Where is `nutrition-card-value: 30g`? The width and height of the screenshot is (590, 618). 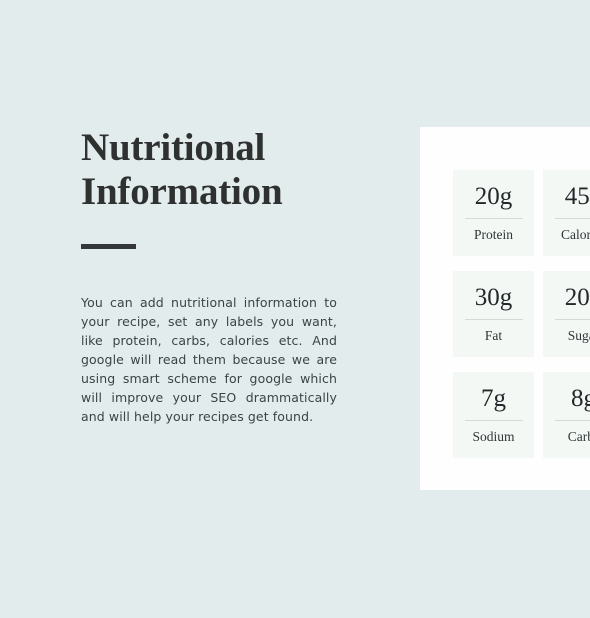
nutrition-card-value: 30g is located at coordinates (493, 297).